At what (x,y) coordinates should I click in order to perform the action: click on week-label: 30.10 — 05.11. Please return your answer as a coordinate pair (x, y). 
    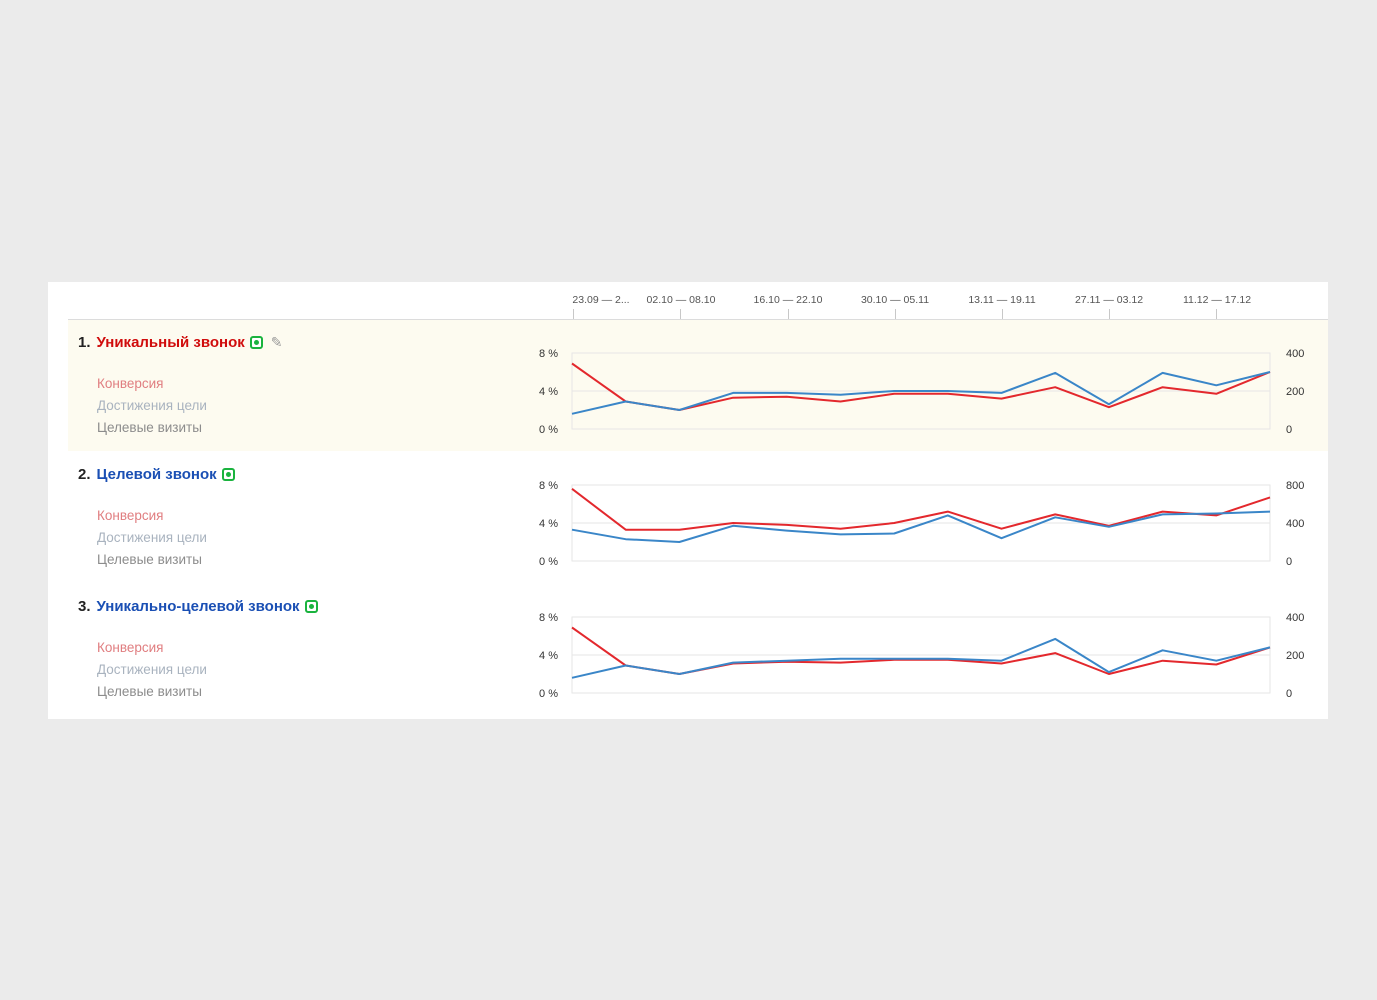
    Looking at the image, I should click on (895, 300).